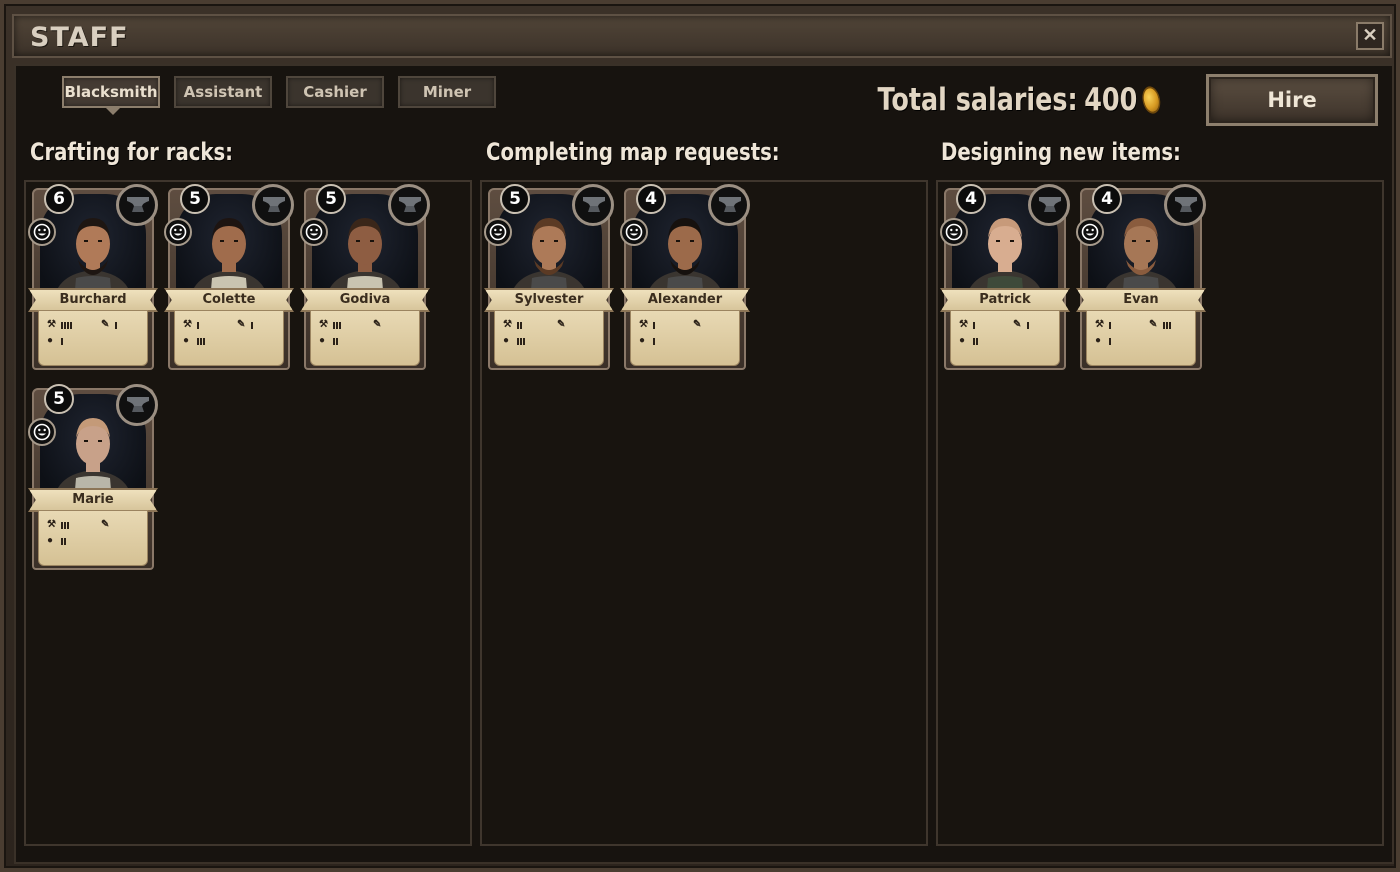 The image size is (1400, 872). I want to click on worker-card: 5 Sylvester ⚒ ✎ ●, so click(549, 279).